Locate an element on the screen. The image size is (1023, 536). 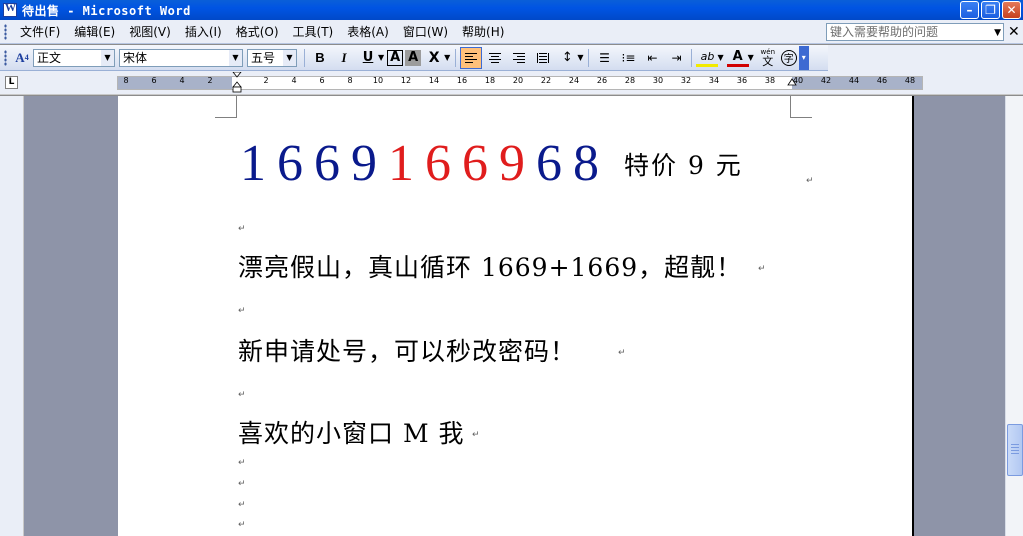
ruler-label: 34 is located at coordinates (714, 80).